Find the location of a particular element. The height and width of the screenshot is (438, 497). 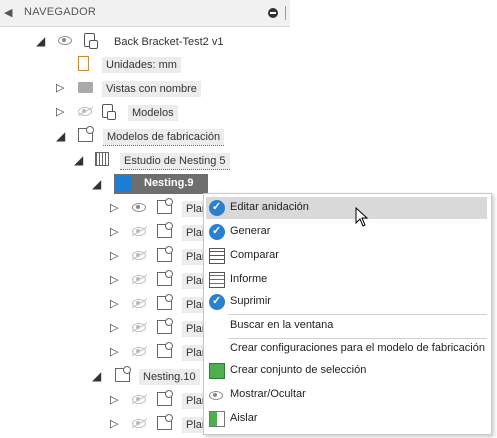

show-hide-eye-icon is located at coordinates (216, 395).